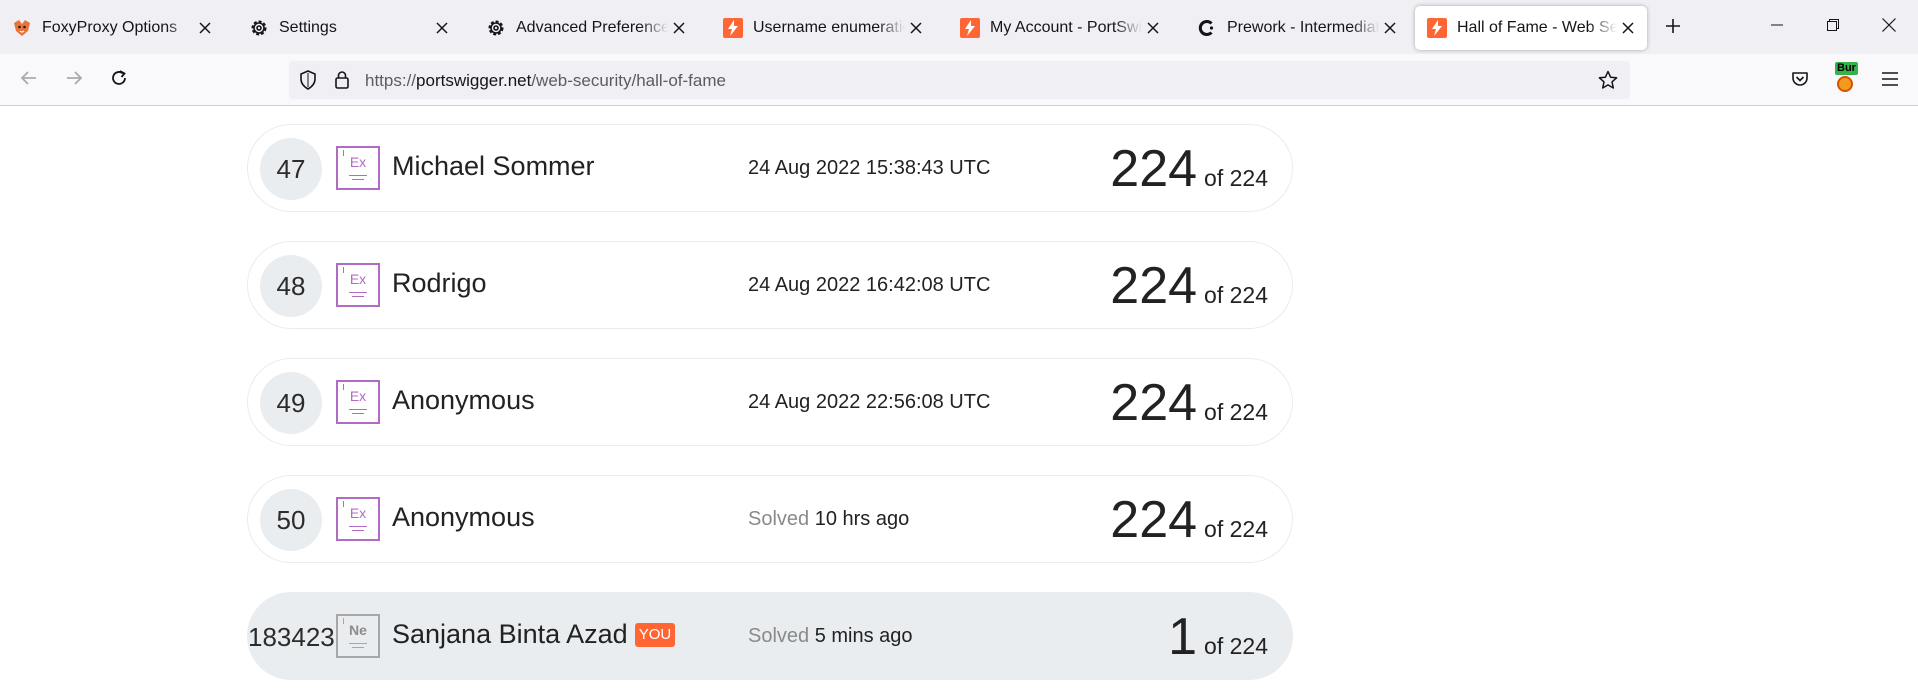  I want to click on user-name-wrapper: Sanjana Binta Azad YOU, so click(534, 634).